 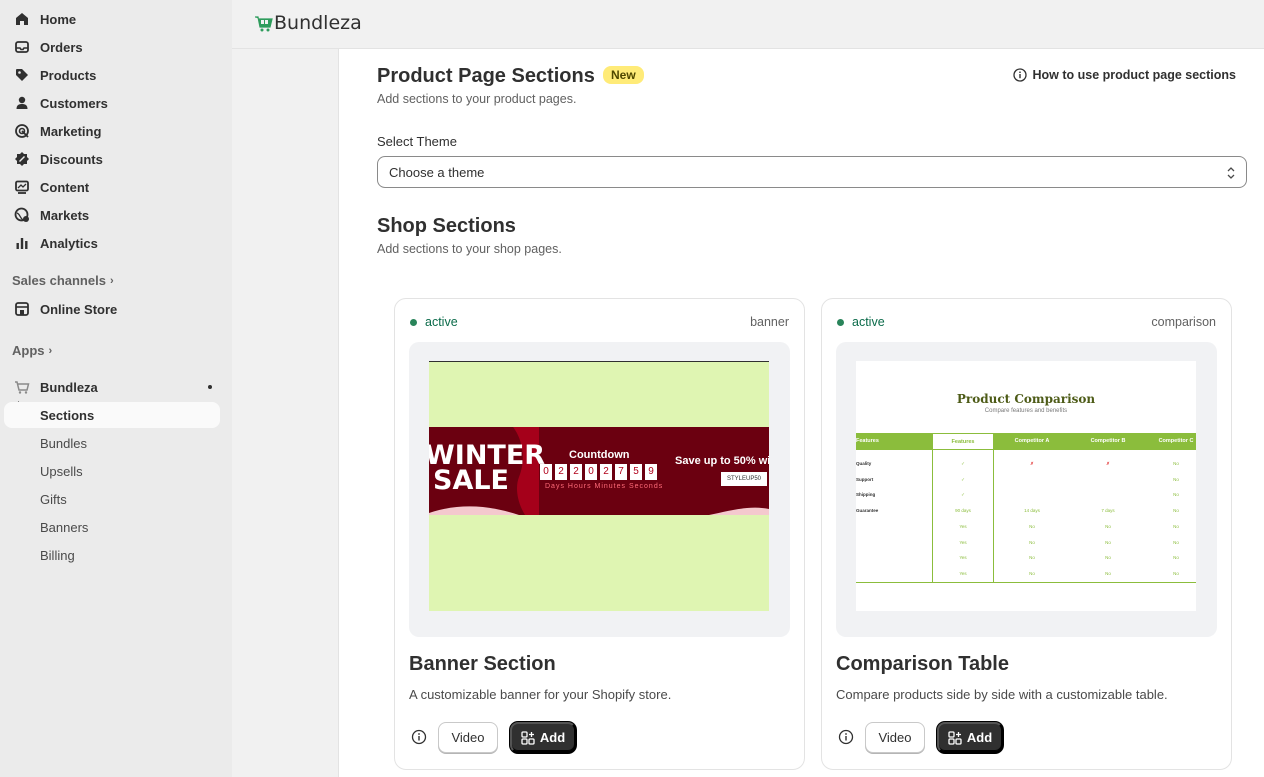 I want to click on comparison-cell: Quality, so click(x=864, y=463).